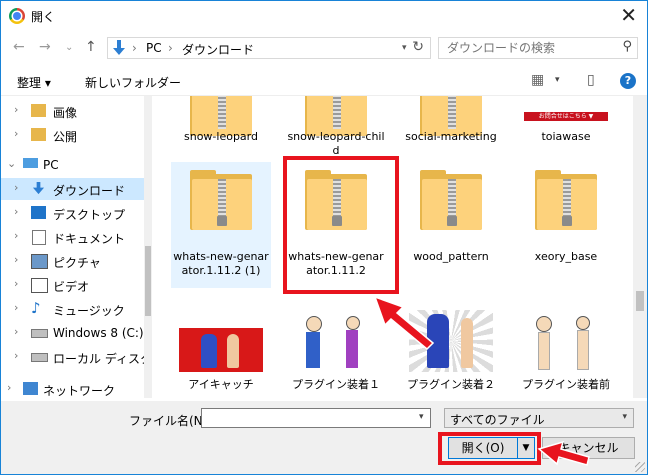 Image resolution: width=648 pixels, height=475 pixels. What do you see at coordinates (628, 15) in the screenshot?
I see `close-button: ✕` at bounding box center [628, 15].